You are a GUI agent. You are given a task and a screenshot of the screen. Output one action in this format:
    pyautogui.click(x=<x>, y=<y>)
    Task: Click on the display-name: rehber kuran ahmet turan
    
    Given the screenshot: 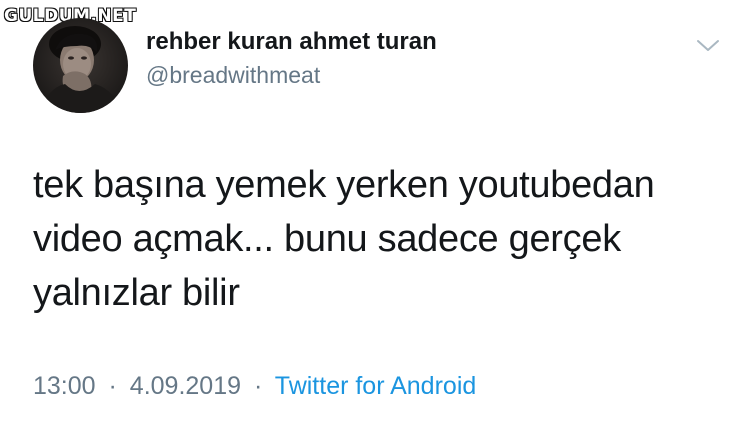 What is the action you would take?
    pyautogui.click(x=291, y=42)
    